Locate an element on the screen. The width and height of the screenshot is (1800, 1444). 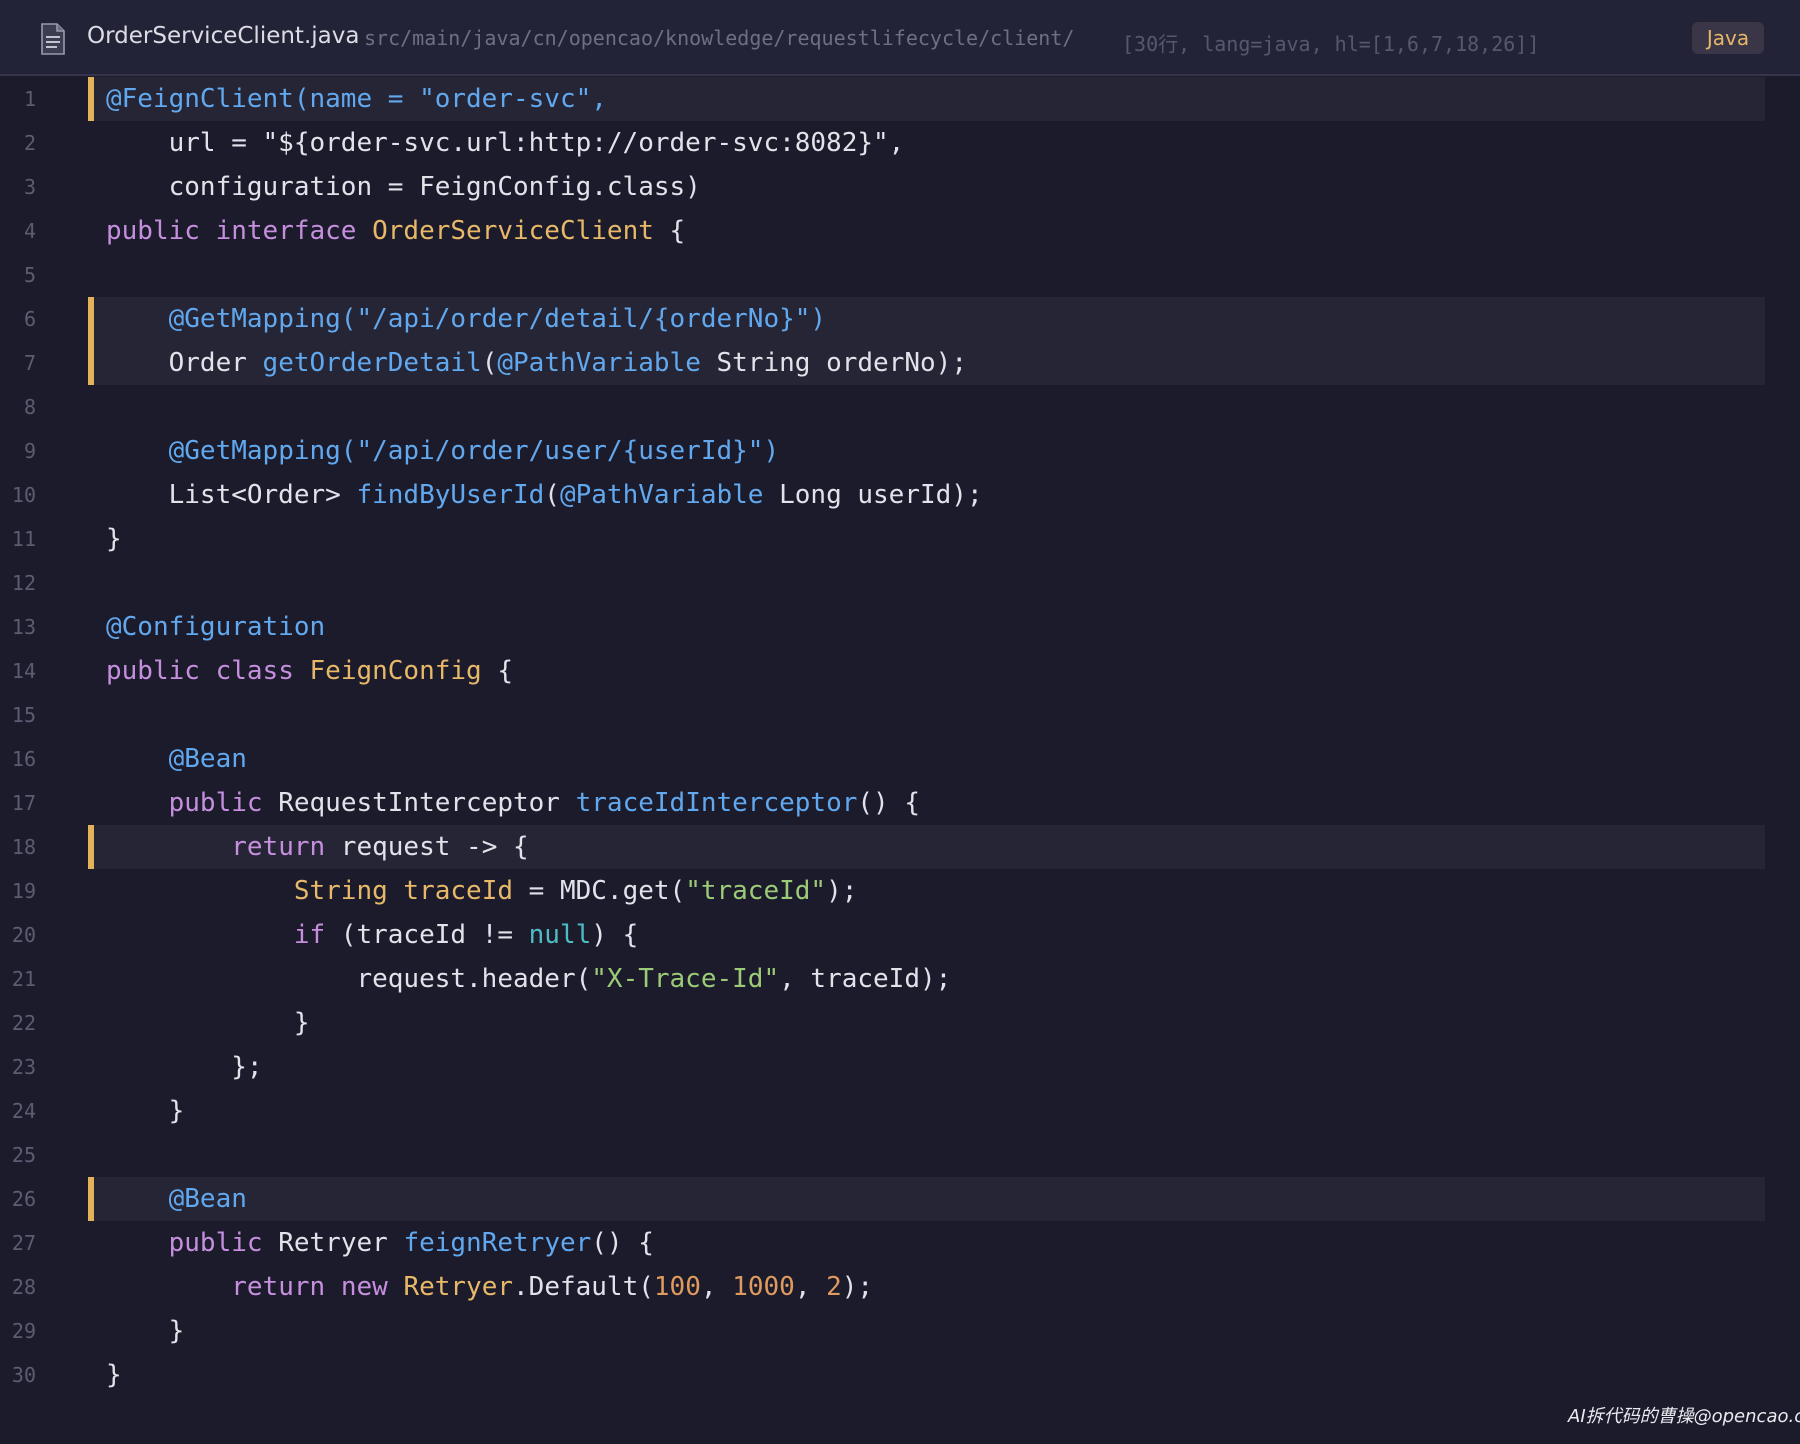
code-line: 20 if (traceId != null) { is located at coordinates (900, 935).